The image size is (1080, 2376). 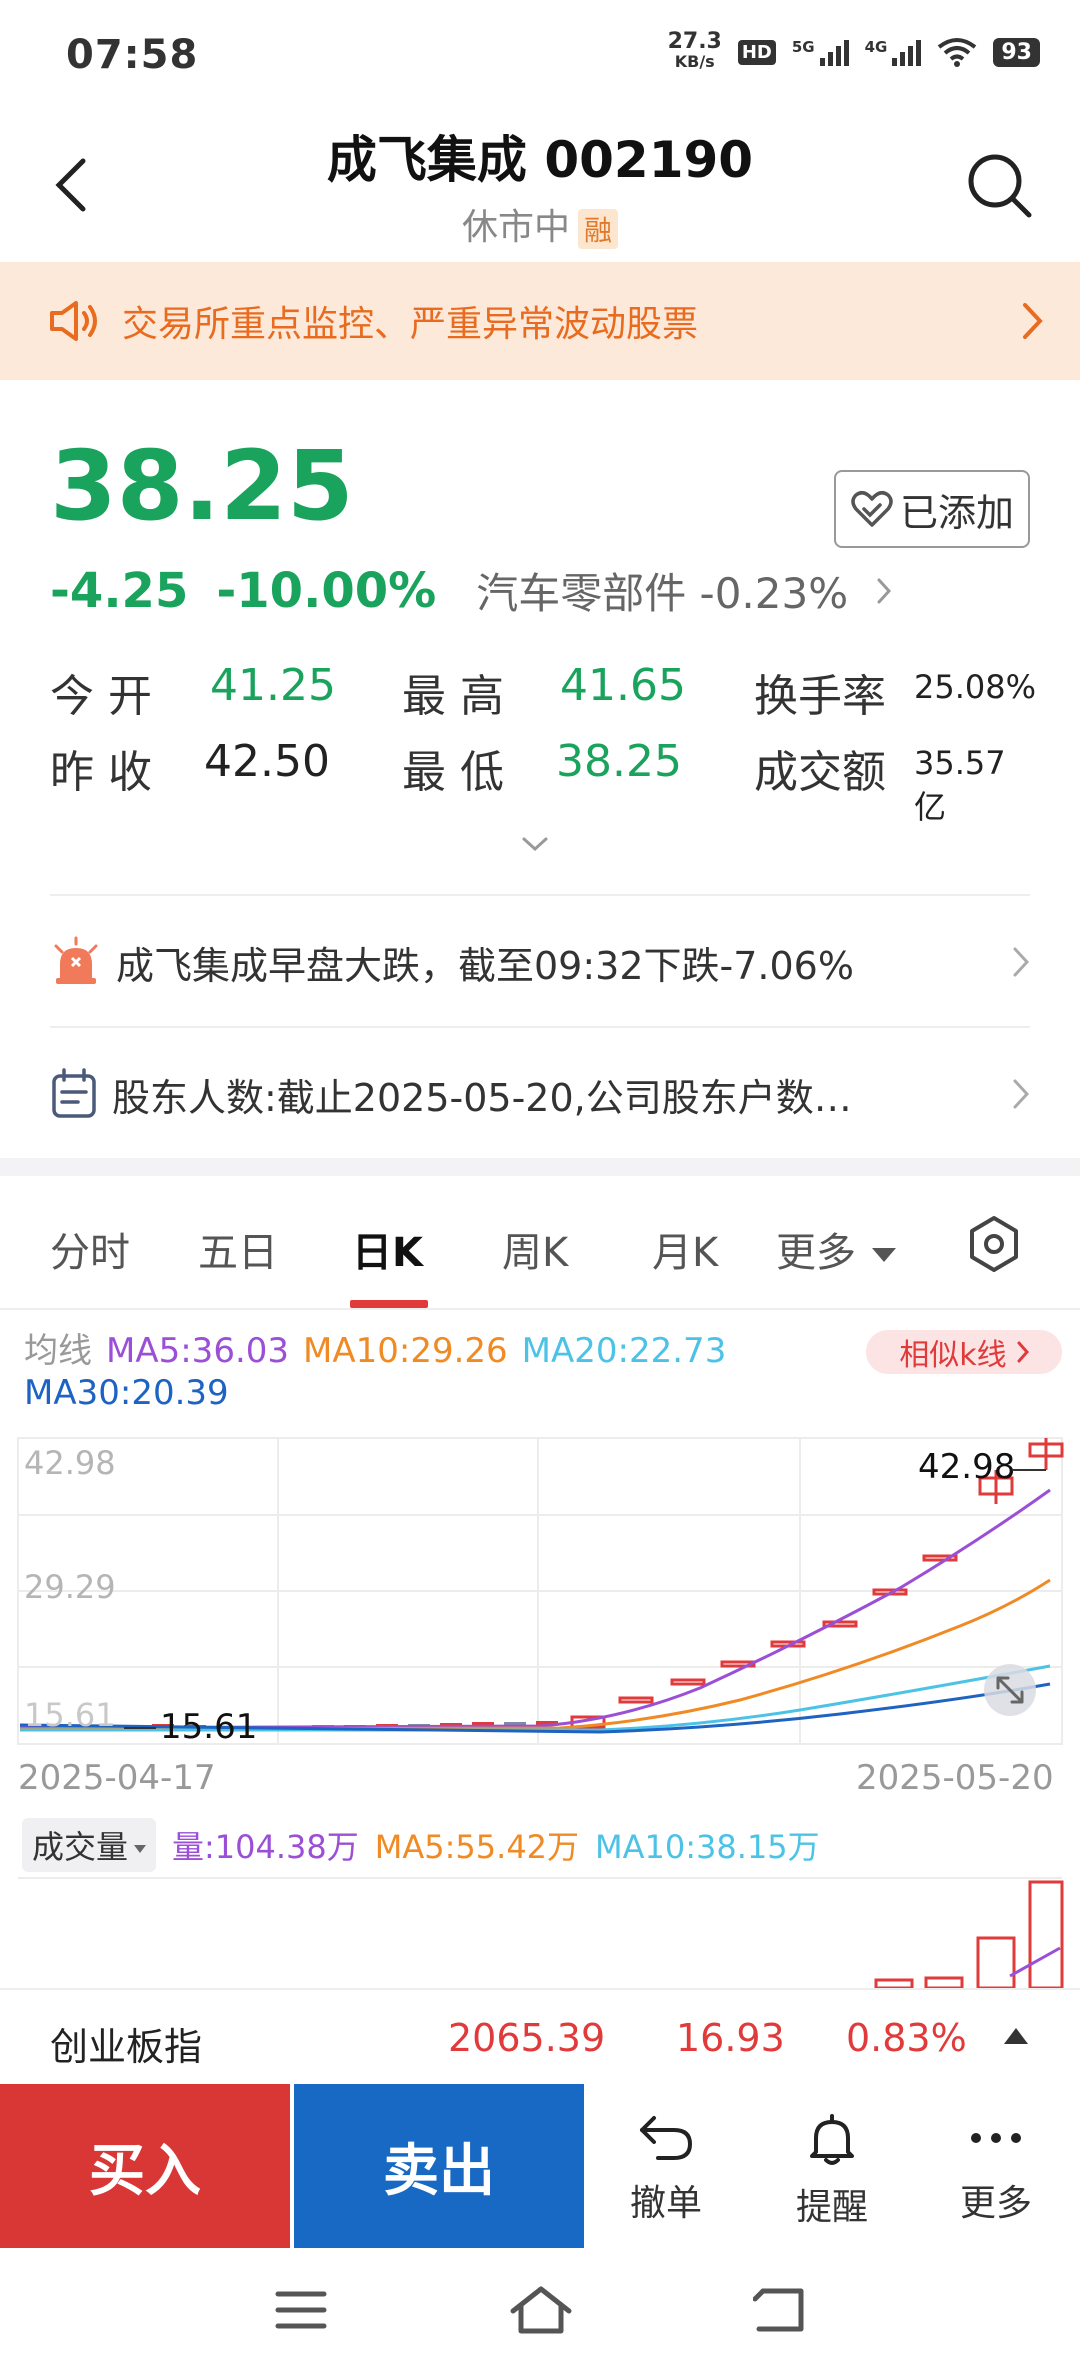 What do you see at coordinates (208, 1727) in the screenshot?
I see `min-price-label: 15.61` at bounding box center [208, 1727].